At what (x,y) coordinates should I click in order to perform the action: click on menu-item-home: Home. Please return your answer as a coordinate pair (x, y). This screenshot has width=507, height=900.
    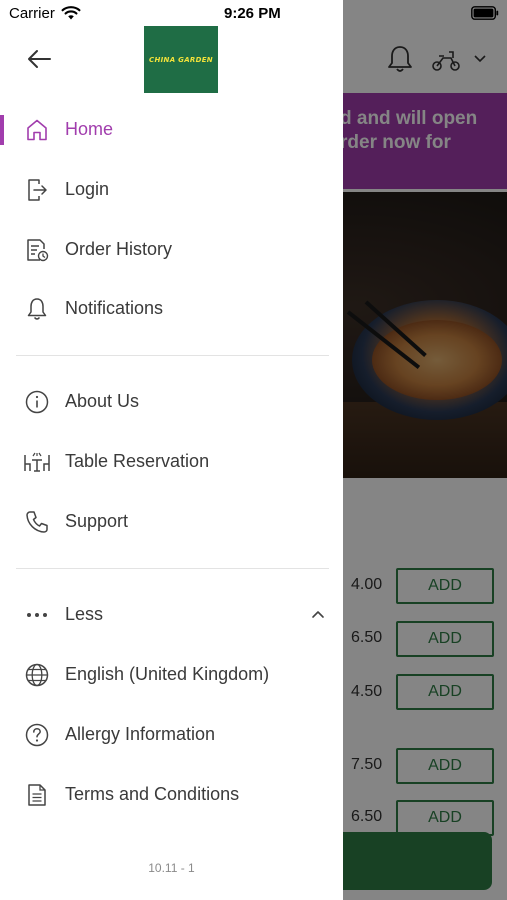
    Looking at the image, I should click on (171, 130).